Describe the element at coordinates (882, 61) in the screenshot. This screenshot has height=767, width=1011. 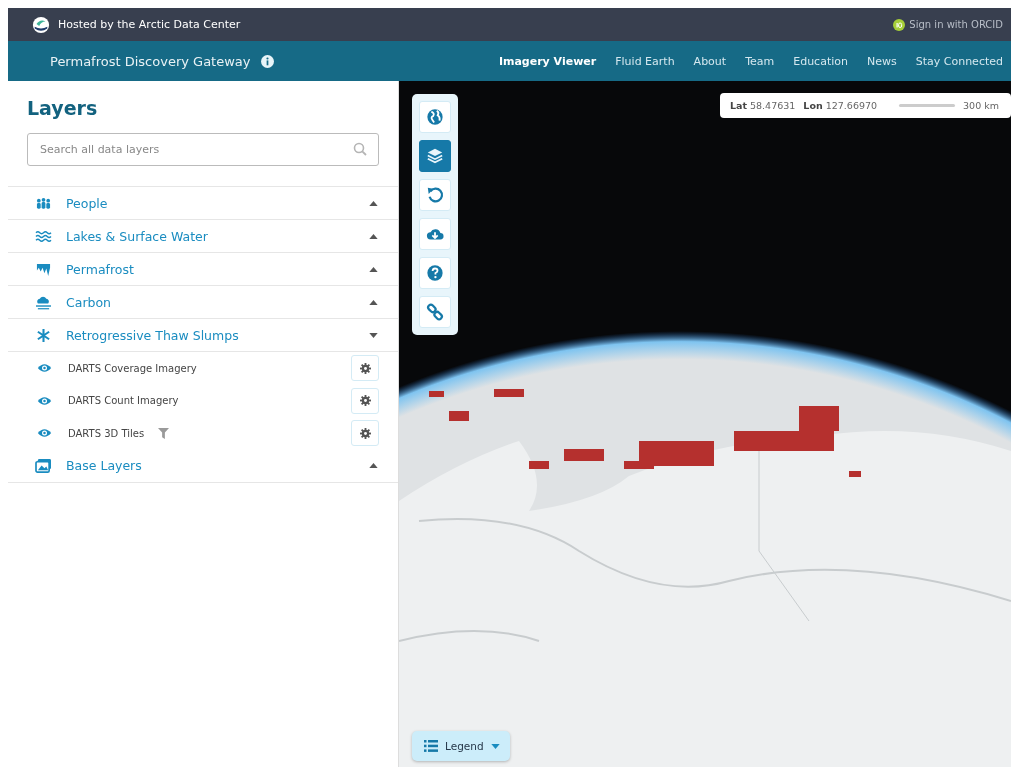
I see `nav-link: News` at that location.